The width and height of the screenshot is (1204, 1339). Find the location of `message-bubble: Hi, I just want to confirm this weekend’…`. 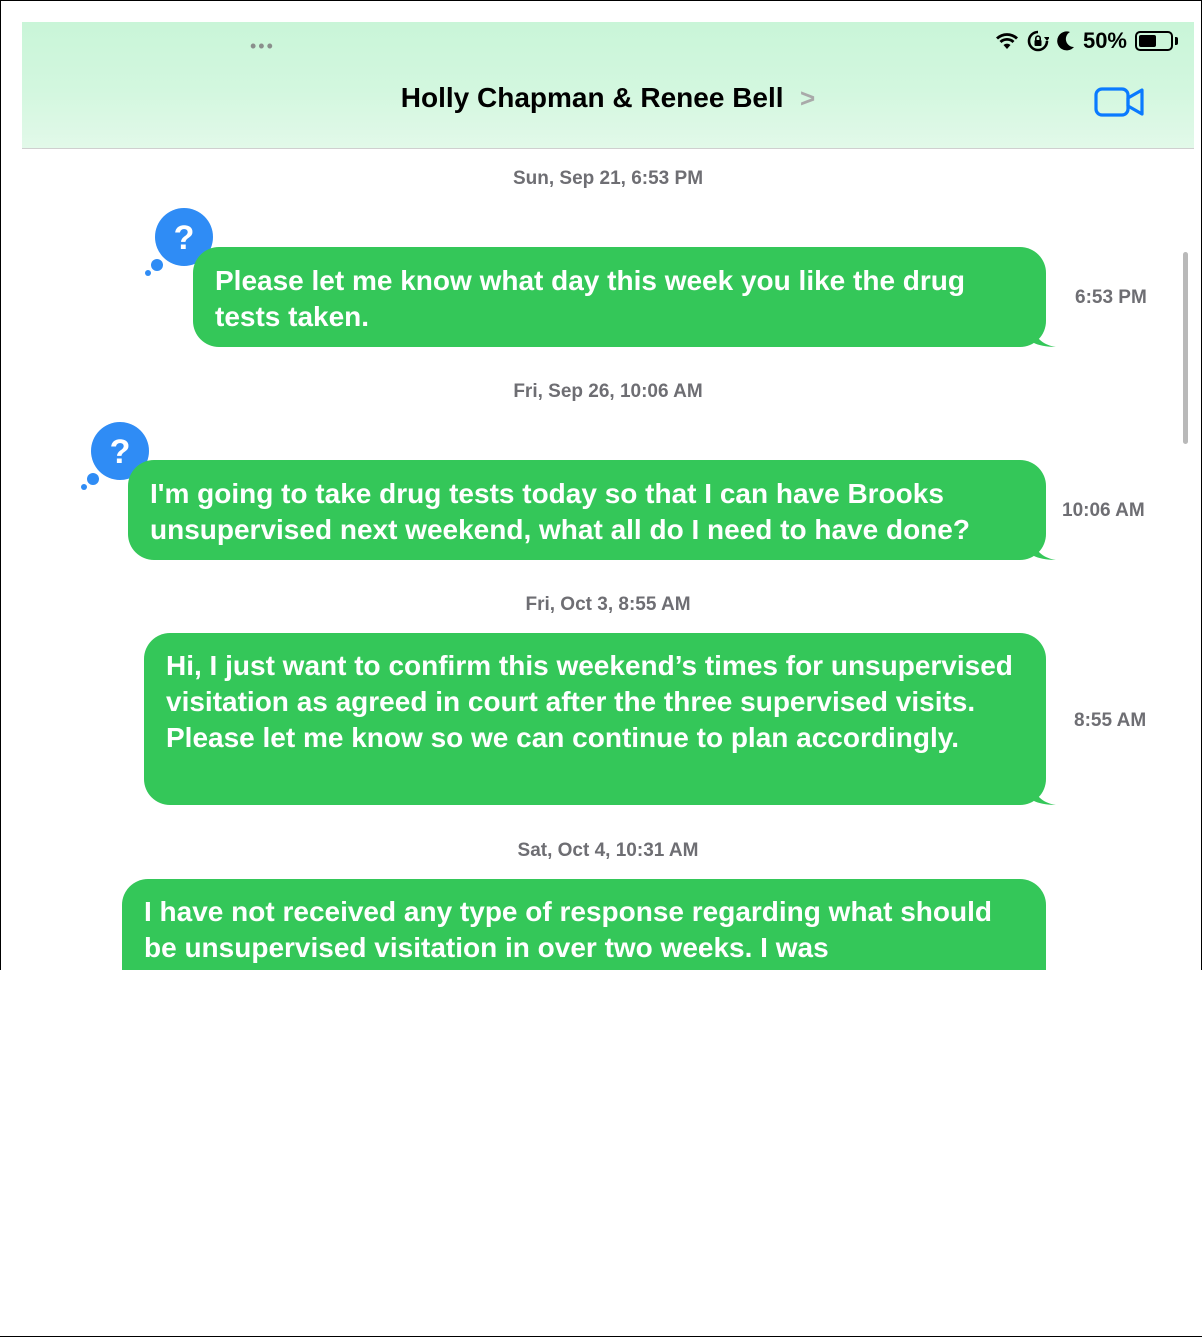

message-bubble: Hi, I just want to confirm this weekend’… is located at coordinates (600, 719).